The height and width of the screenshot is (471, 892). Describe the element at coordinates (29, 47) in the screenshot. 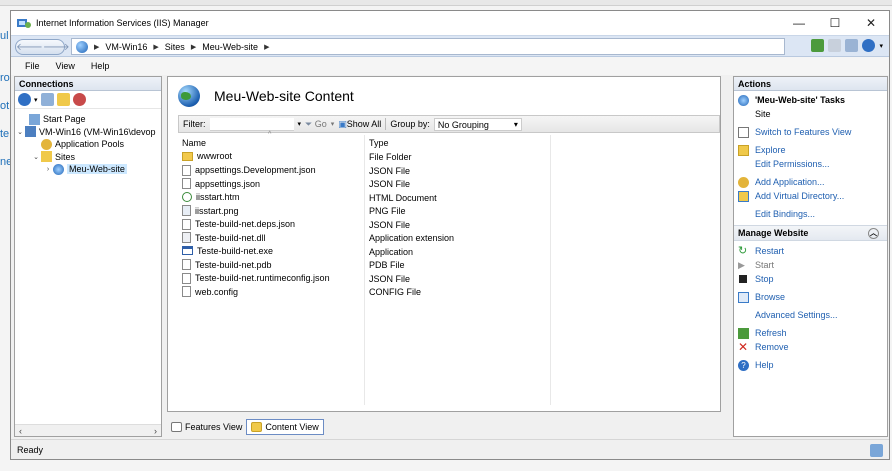

I see `back-arrow-icon: 🡐` at that location.